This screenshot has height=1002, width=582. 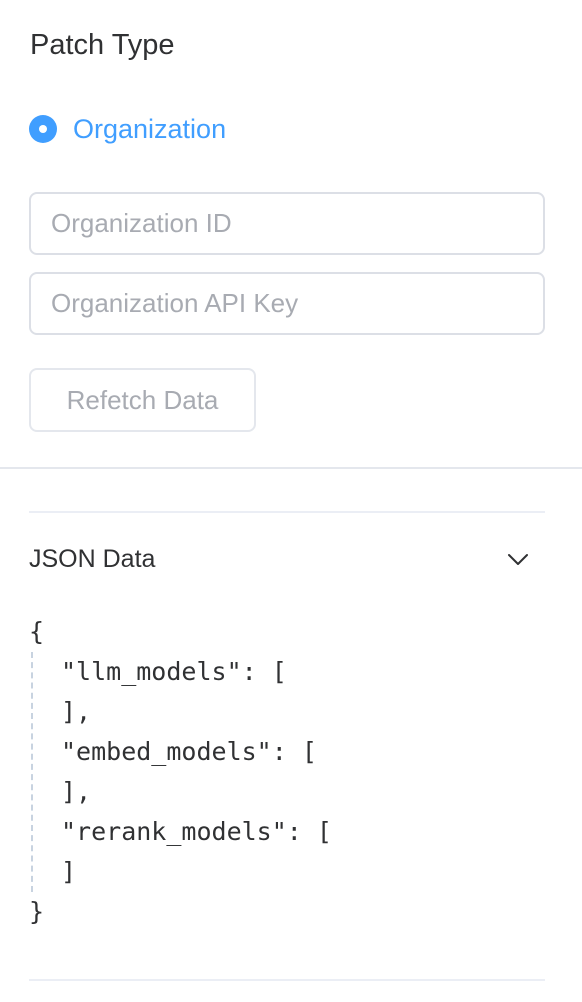 What do you see at coordinates (287, 559) in the screenshot?
I see `json-data-collapse-header: JSON Data` at bounding box center [287, 559].